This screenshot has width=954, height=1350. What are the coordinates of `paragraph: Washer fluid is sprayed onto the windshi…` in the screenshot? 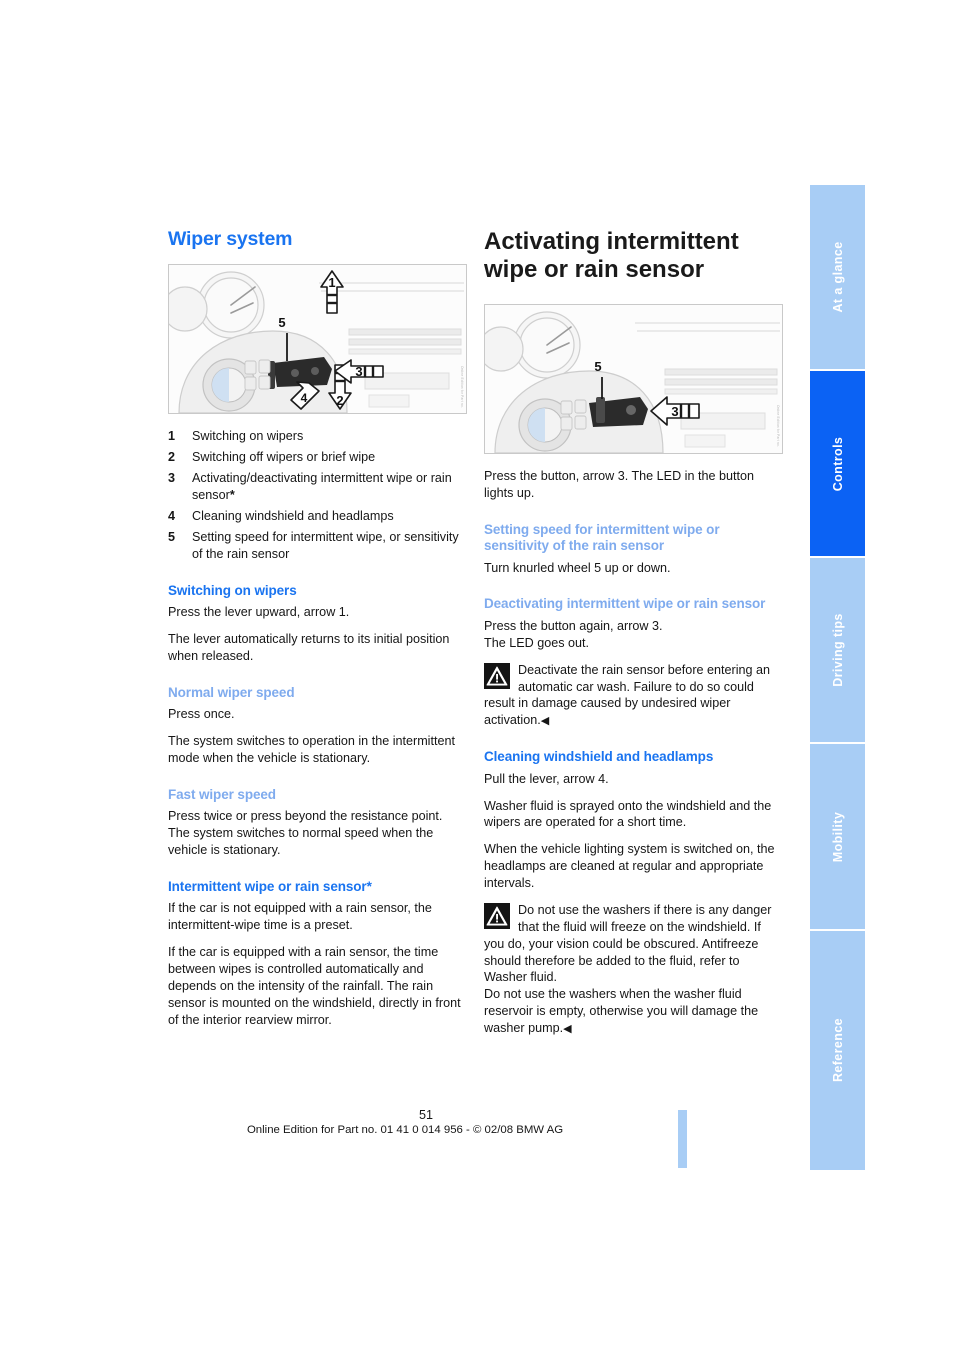 It's located at (628, 814).